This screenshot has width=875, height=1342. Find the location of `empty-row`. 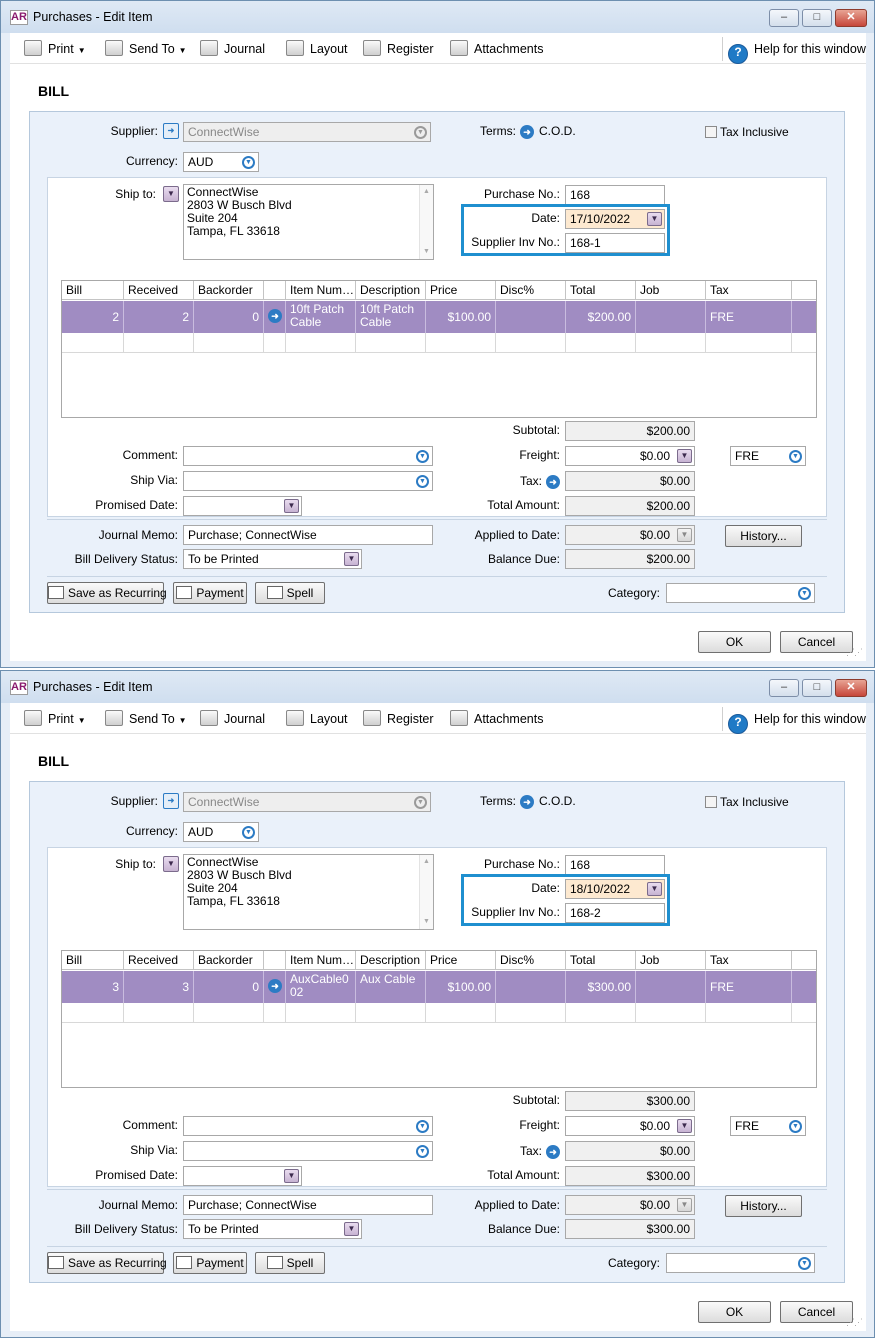

empty-row is located at coordinates (439, 343).